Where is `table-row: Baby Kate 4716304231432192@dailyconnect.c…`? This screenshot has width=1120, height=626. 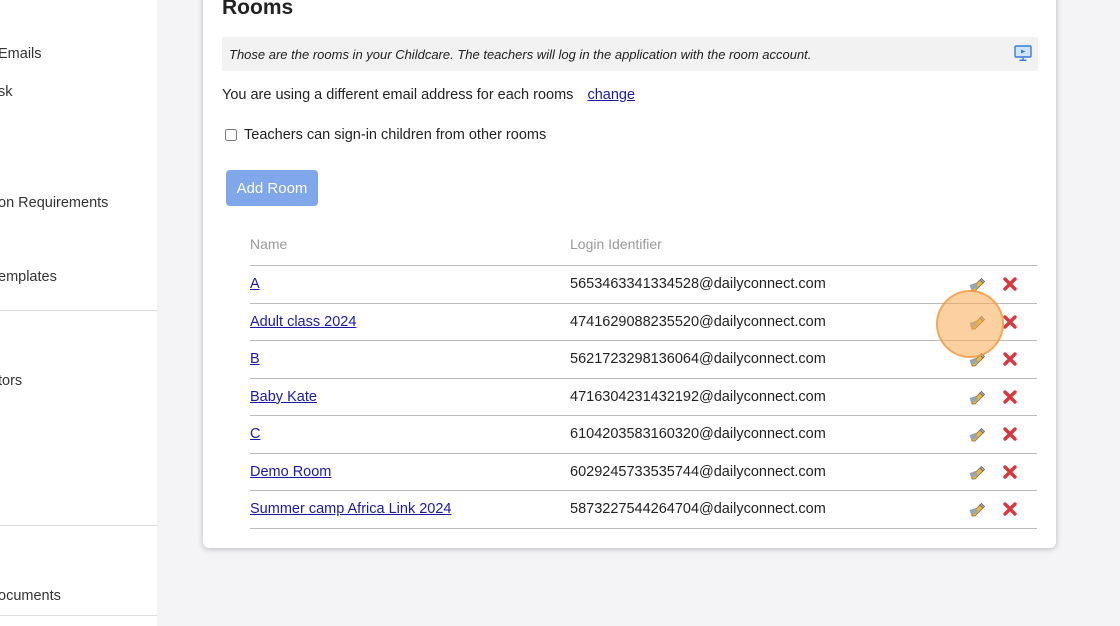 table-row: Baby Kate 4716304231432192@dailyconnect.c… is located at coordinates (643, 397).